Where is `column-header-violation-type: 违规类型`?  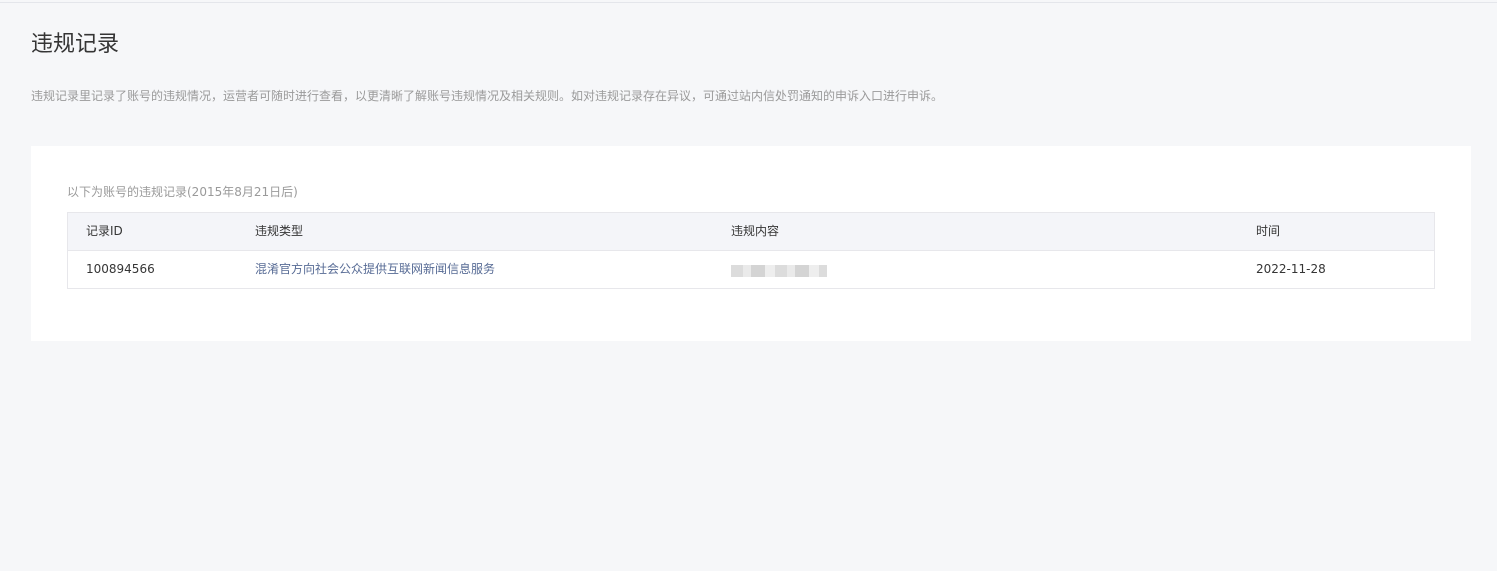 column-header-violation-type: 违规类型 is located at coordinates (279, 231).